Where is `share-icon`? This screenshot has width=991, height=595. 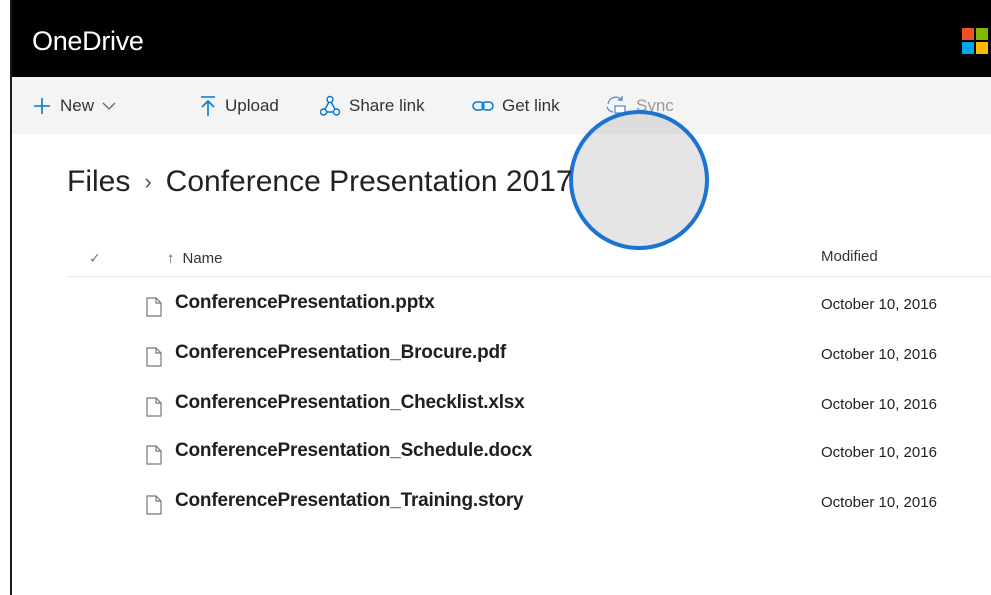
share-icon is located at coordinates (330, 106).